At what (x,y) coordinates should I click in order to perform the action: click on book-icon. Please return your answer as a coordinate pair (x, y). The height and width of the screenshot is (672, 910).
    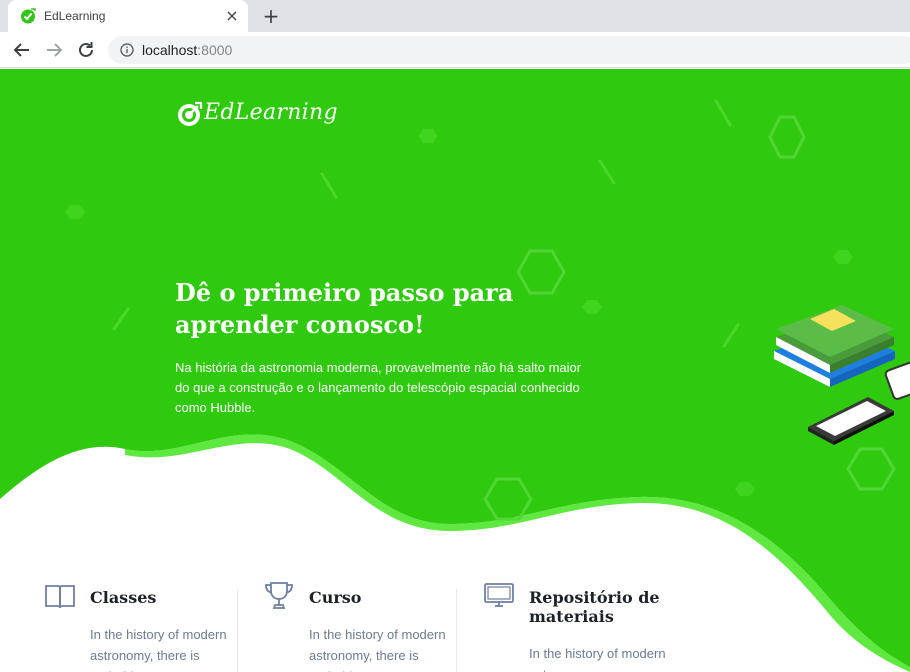
    Looking at the image, I should click on (60, 597).